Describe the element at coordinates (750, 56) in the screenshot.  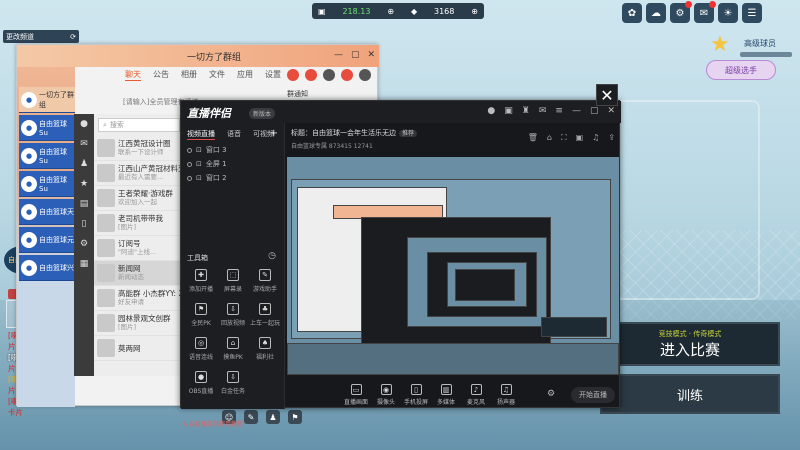
I see `rank-panel: ★ 高级球员 超级选手` at that location.